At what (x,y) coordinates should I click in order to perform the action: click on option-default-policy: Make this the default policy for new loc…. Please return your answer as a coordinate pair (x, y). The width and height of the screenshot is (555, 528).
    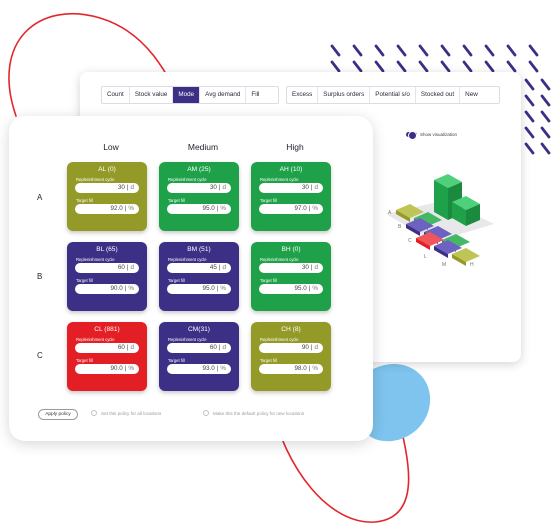
    Looking at the image, I should click on (253, 413).